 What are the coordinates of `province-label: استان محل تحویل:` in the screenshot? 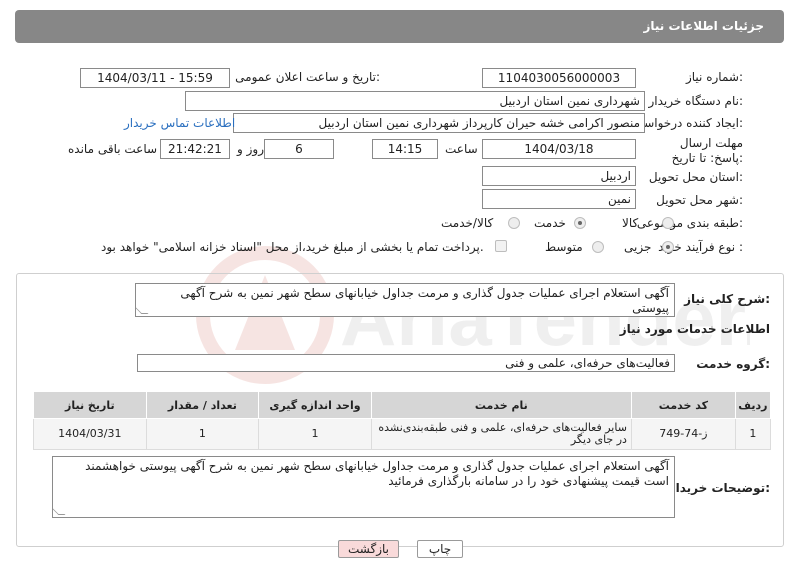 It's located at (695, 177).